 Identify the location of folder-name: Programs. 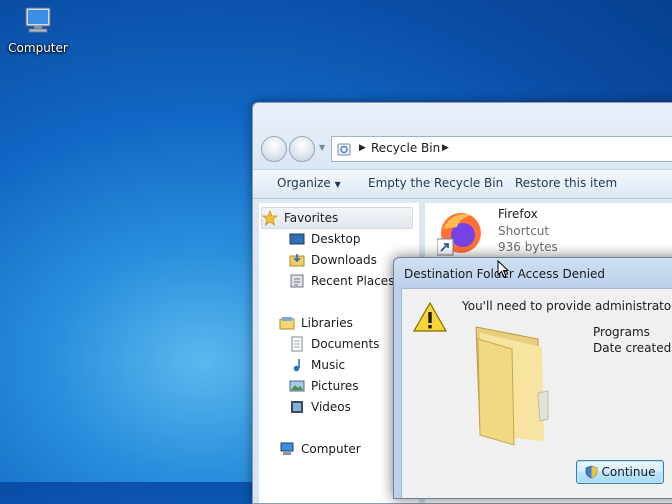
(621, 332).